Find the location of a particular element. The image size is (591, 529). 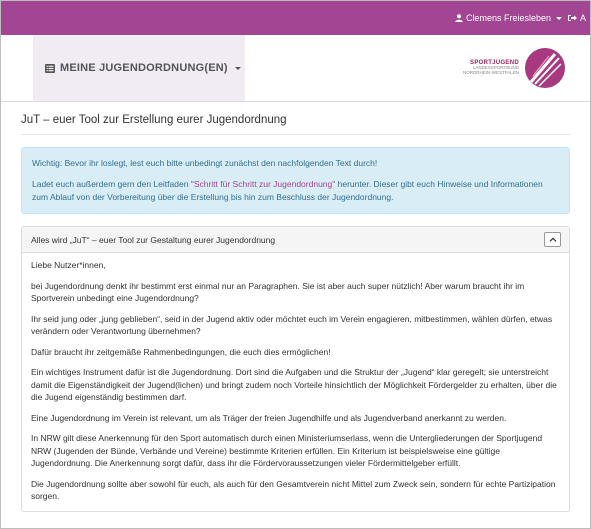

user-name: Clemens Freiesleben is located at coordinates (508, 18).